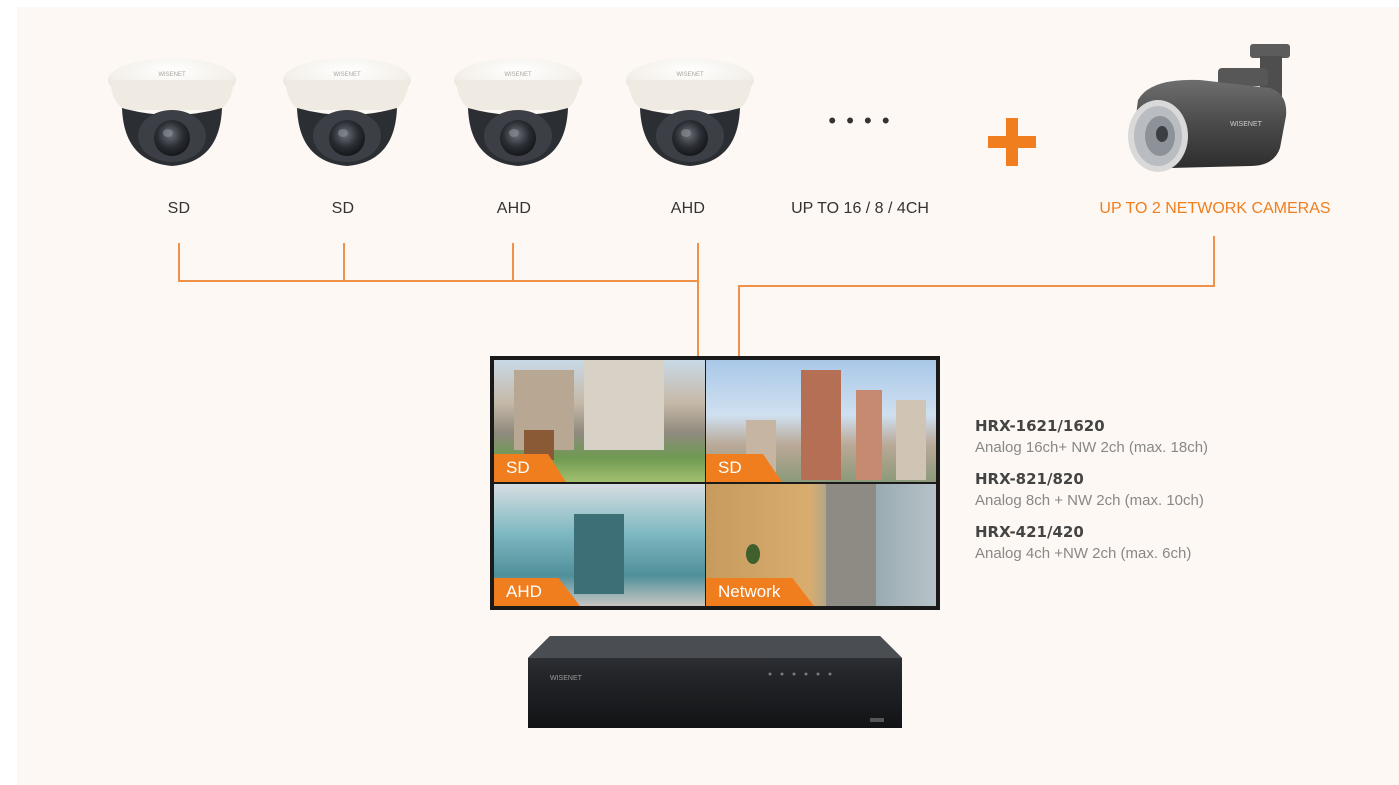 The height and width of the screenshot is (785, 1399). Describe the element at coordinates (1092, 447) in the screenshot. I see `model-description: Analog 16ch+ NW 2ch (max. 18ch)` at that location.